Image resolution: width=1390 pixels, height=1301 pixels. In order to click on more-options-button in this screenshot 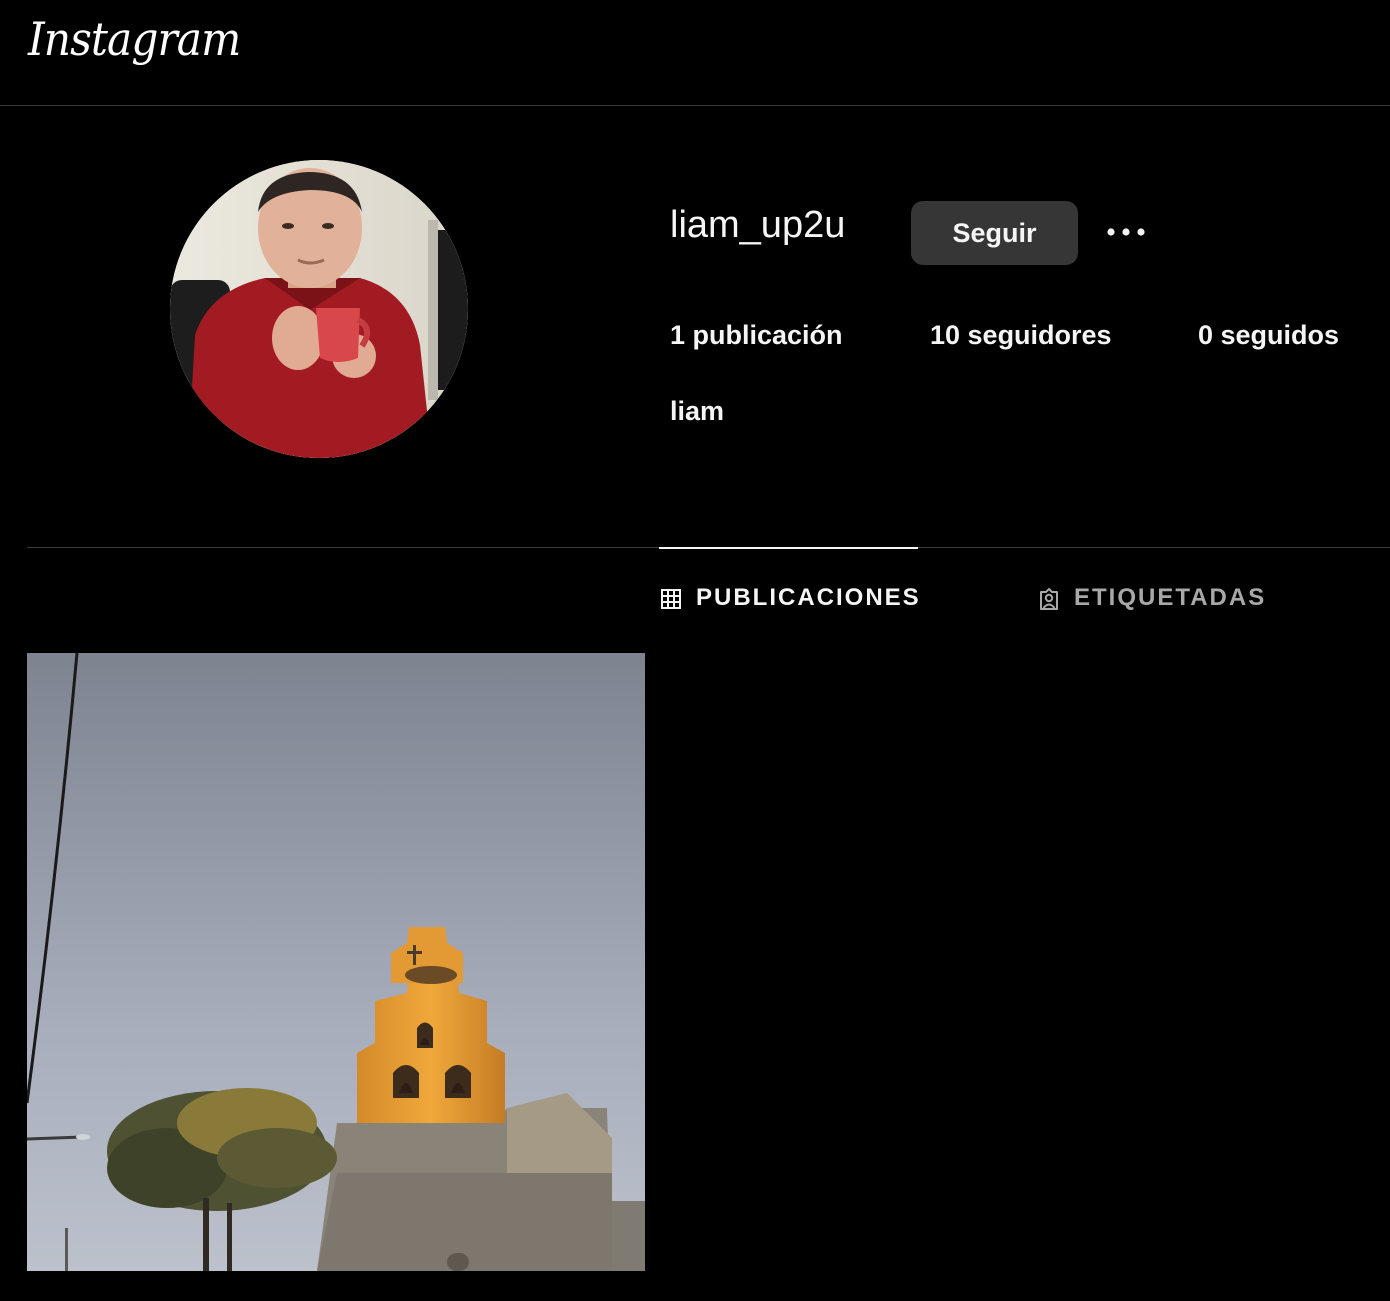, I will do `click(1126, 232)`.